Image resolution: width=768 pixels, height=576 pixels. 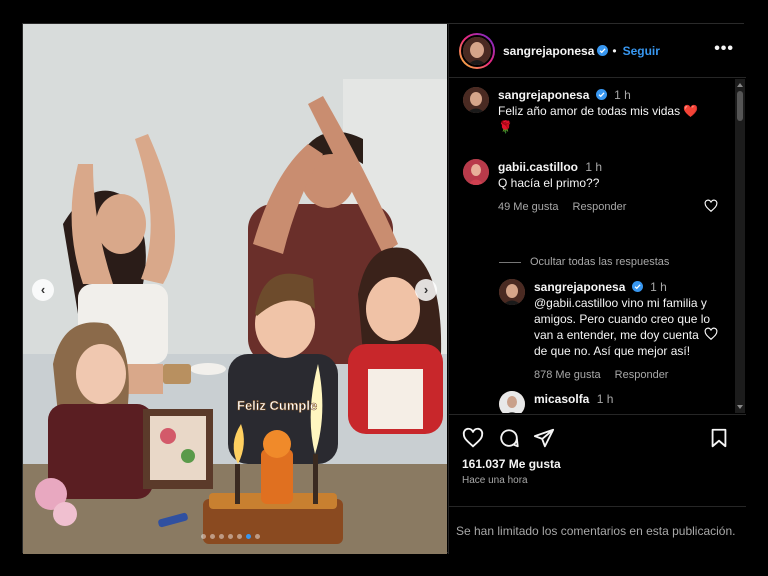 What do you see at coordinates (43, 290) in the screenshot?
I see `previous-photo-button: ‹` at bounding box center [43, 290].